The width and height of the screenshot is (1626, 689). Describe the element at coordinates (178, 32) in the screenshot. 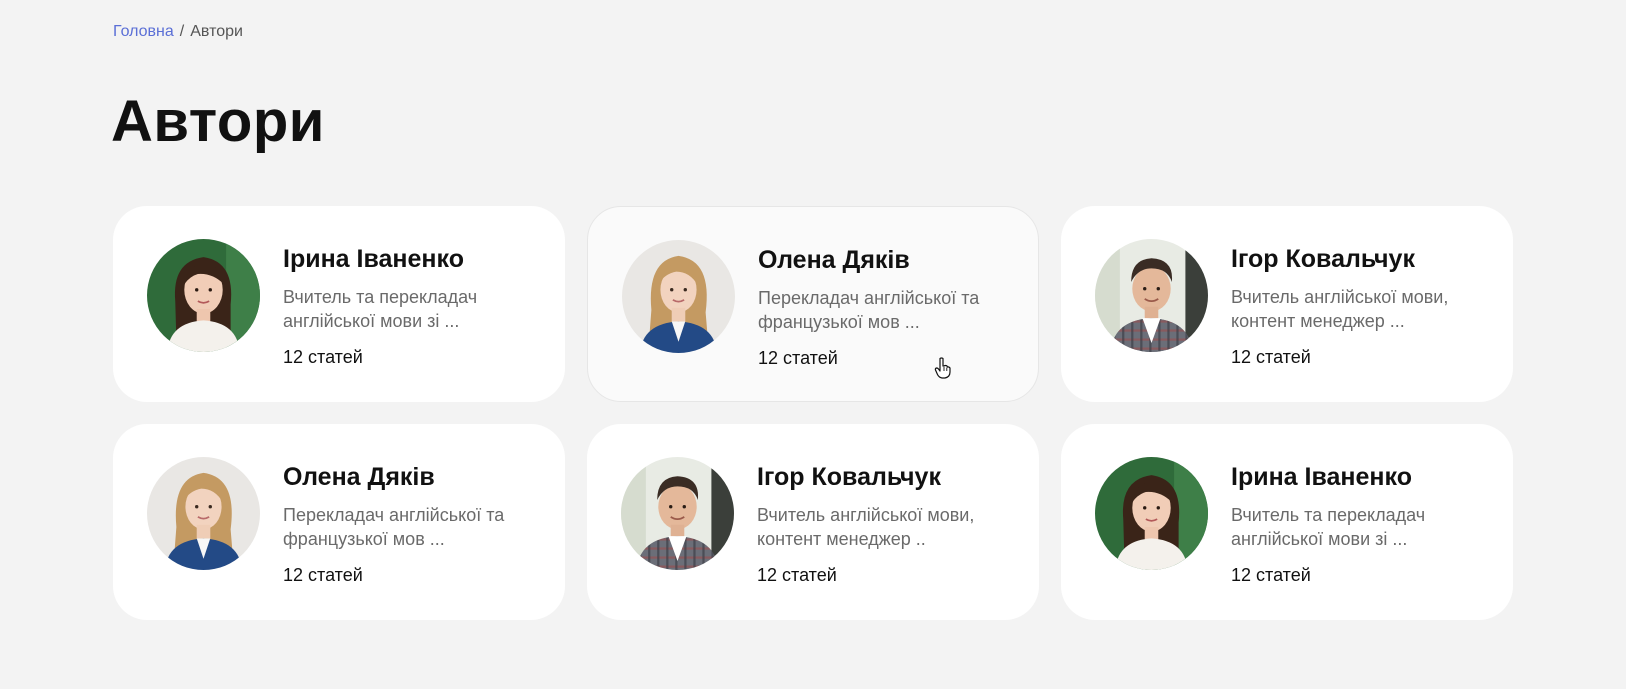

I see `breadcrumb: Головна / Автори` at that location.